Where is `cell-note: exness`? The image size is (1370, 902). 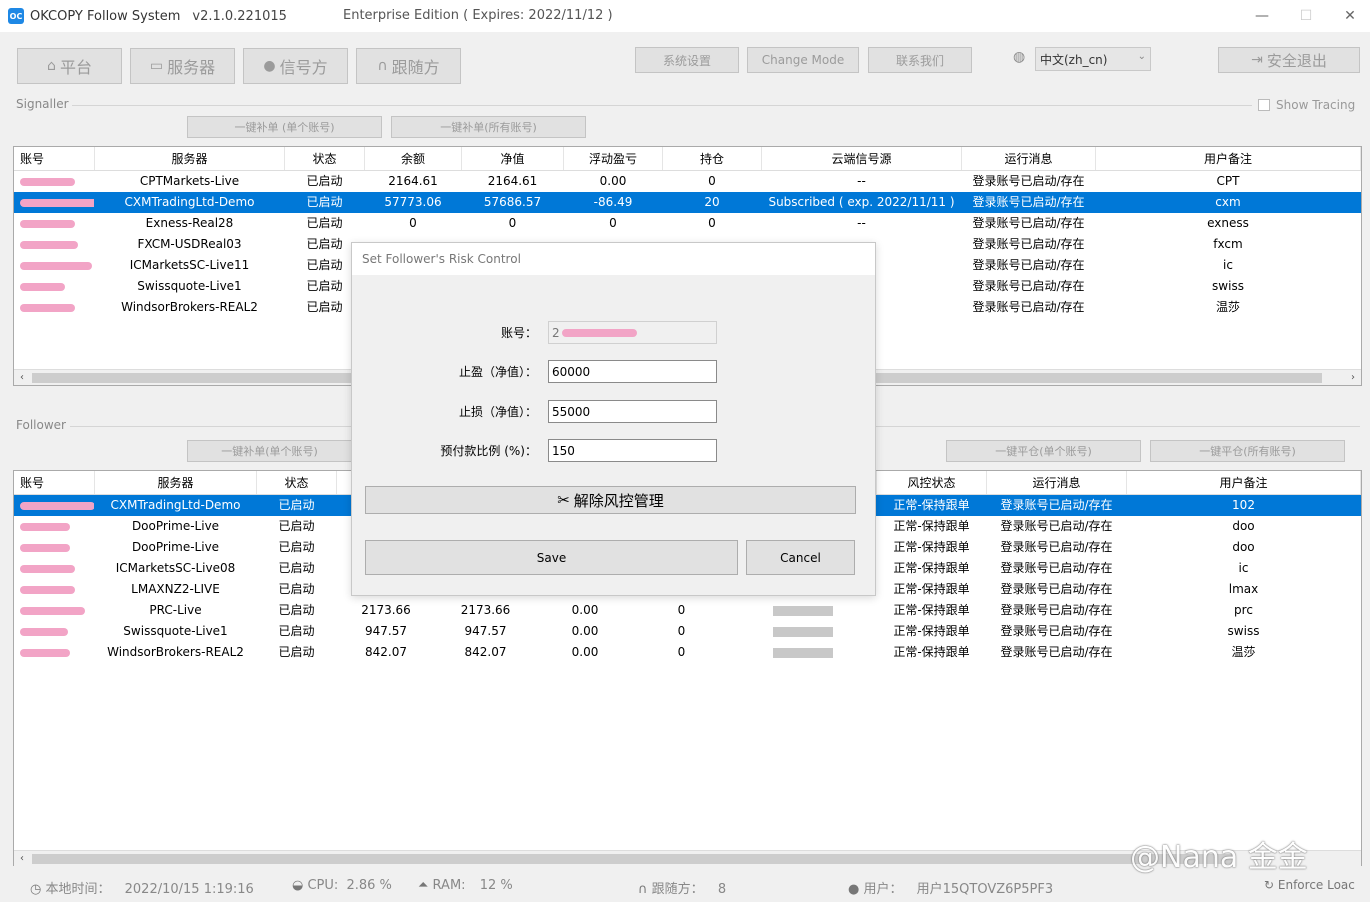 cell-note: exness is located at coordinates (1228, 223).